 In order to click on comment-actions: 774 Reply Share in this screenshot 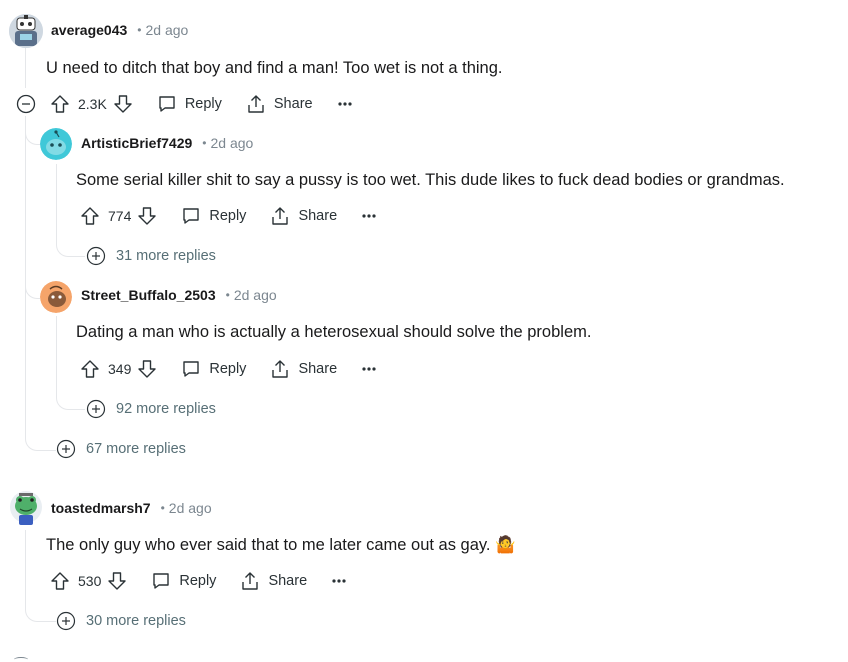, I will do `click(228, 216)`.